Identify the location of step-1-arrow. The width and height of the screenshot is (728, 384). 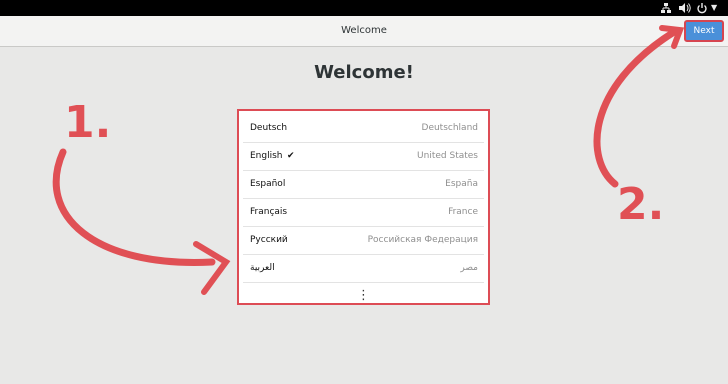
(141, 221).